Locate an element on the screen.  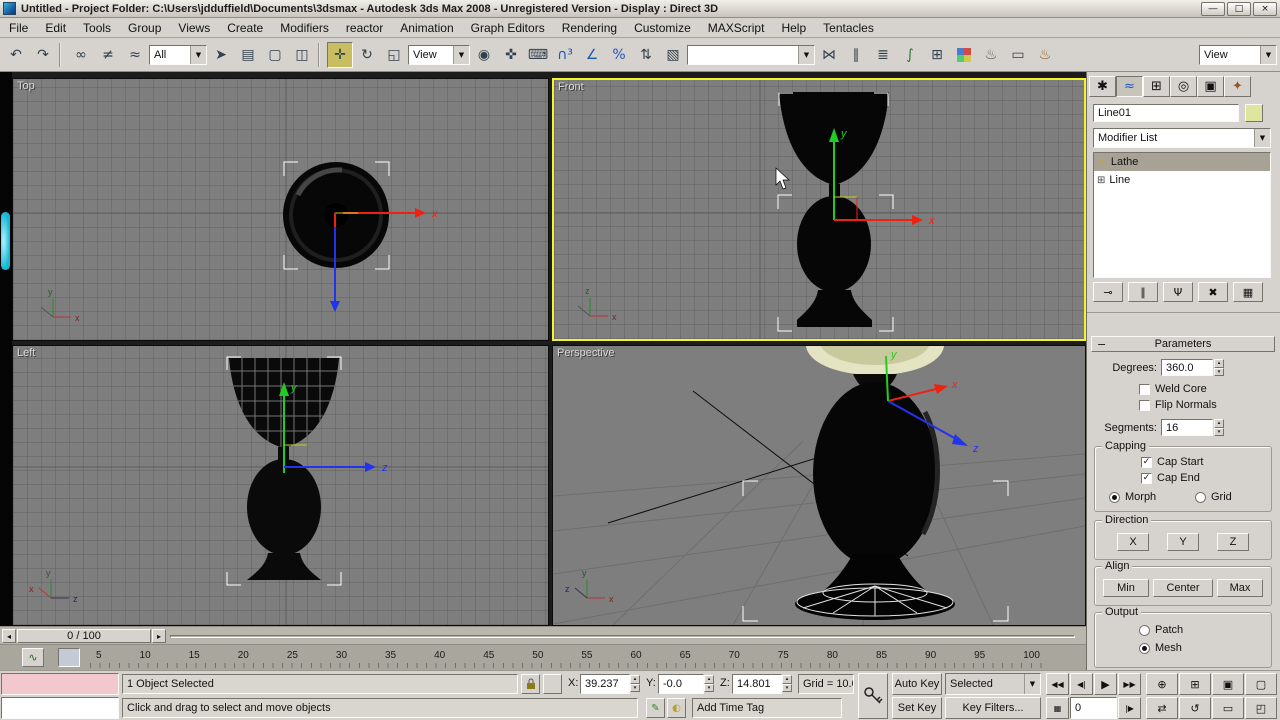
maxscript-mini-listener-pink is located at coordinates (60, 684).